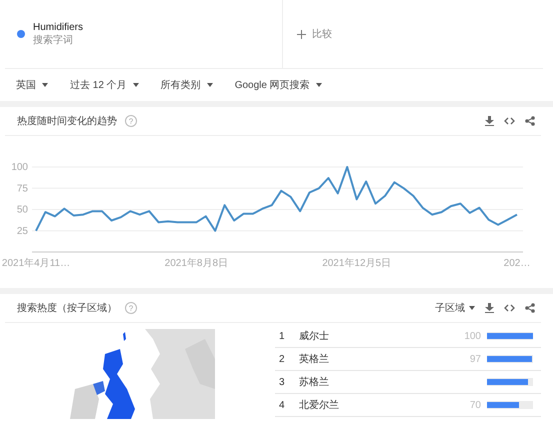  I want to click on rank-number: 1, so click(282, 336).